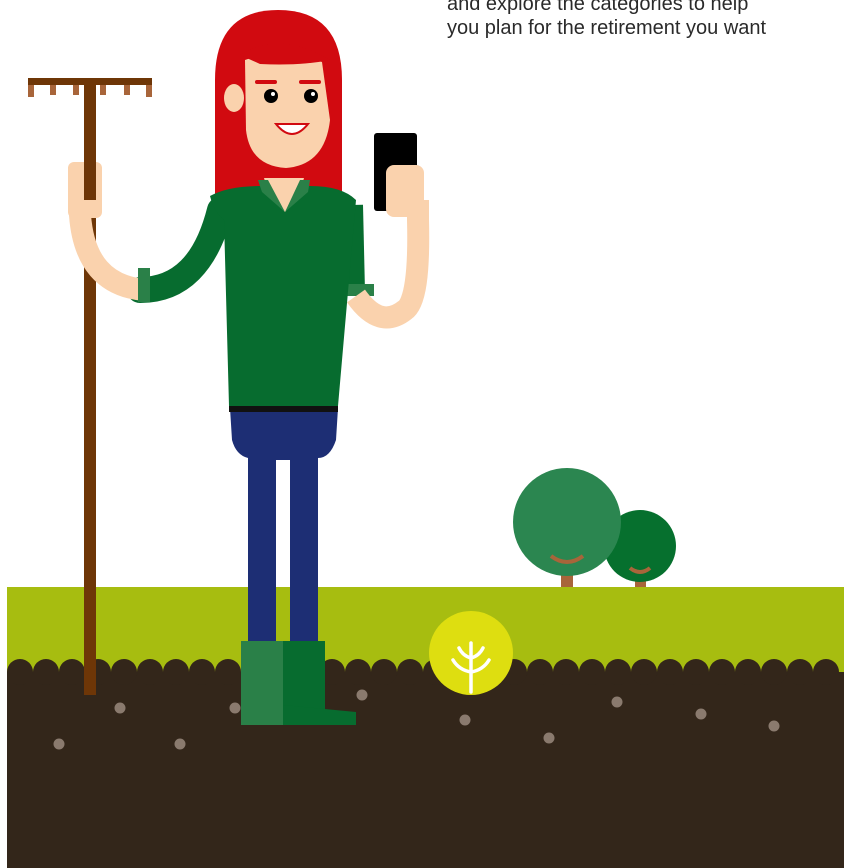 This screenshot has width=844, height=868. Describe the element at coordinates (567, 530) in the screenshot. I see `tree-large` at that location.